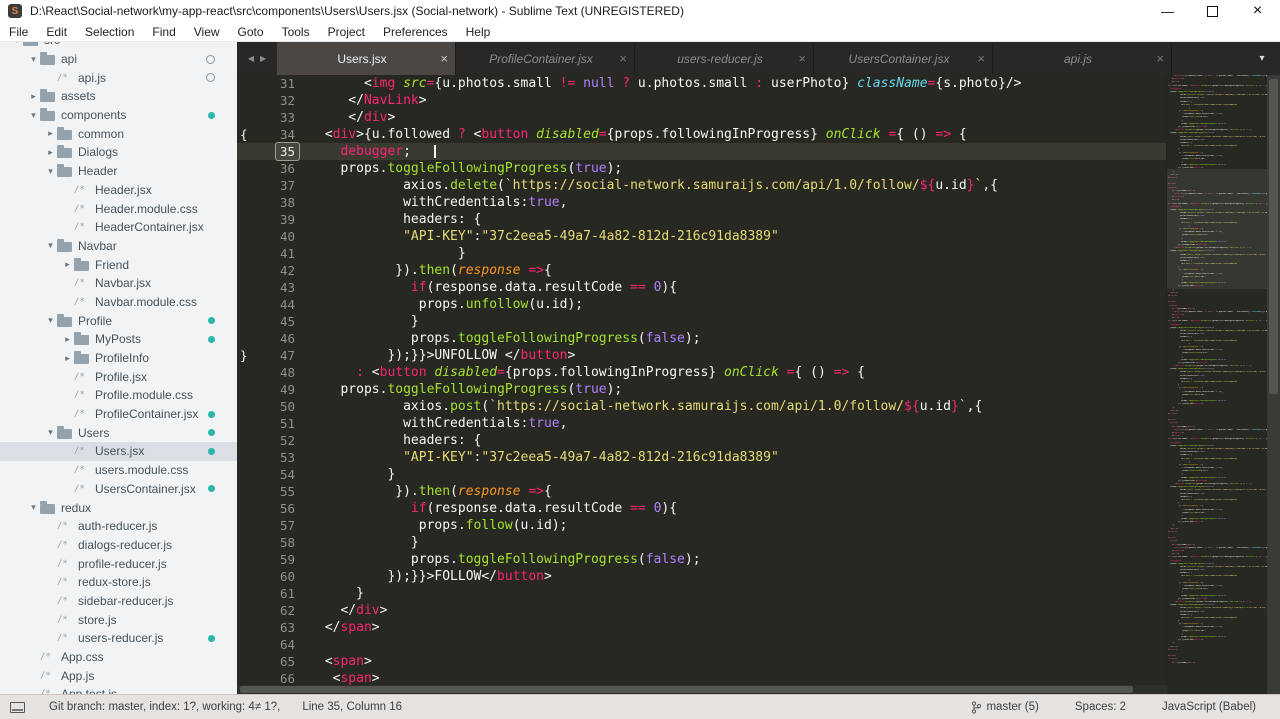  Describe the element at coordinates (118, 358) in the screenshot. I see `sidebar-folder-profileinfo: ▸ ProfileInfo` at that location.